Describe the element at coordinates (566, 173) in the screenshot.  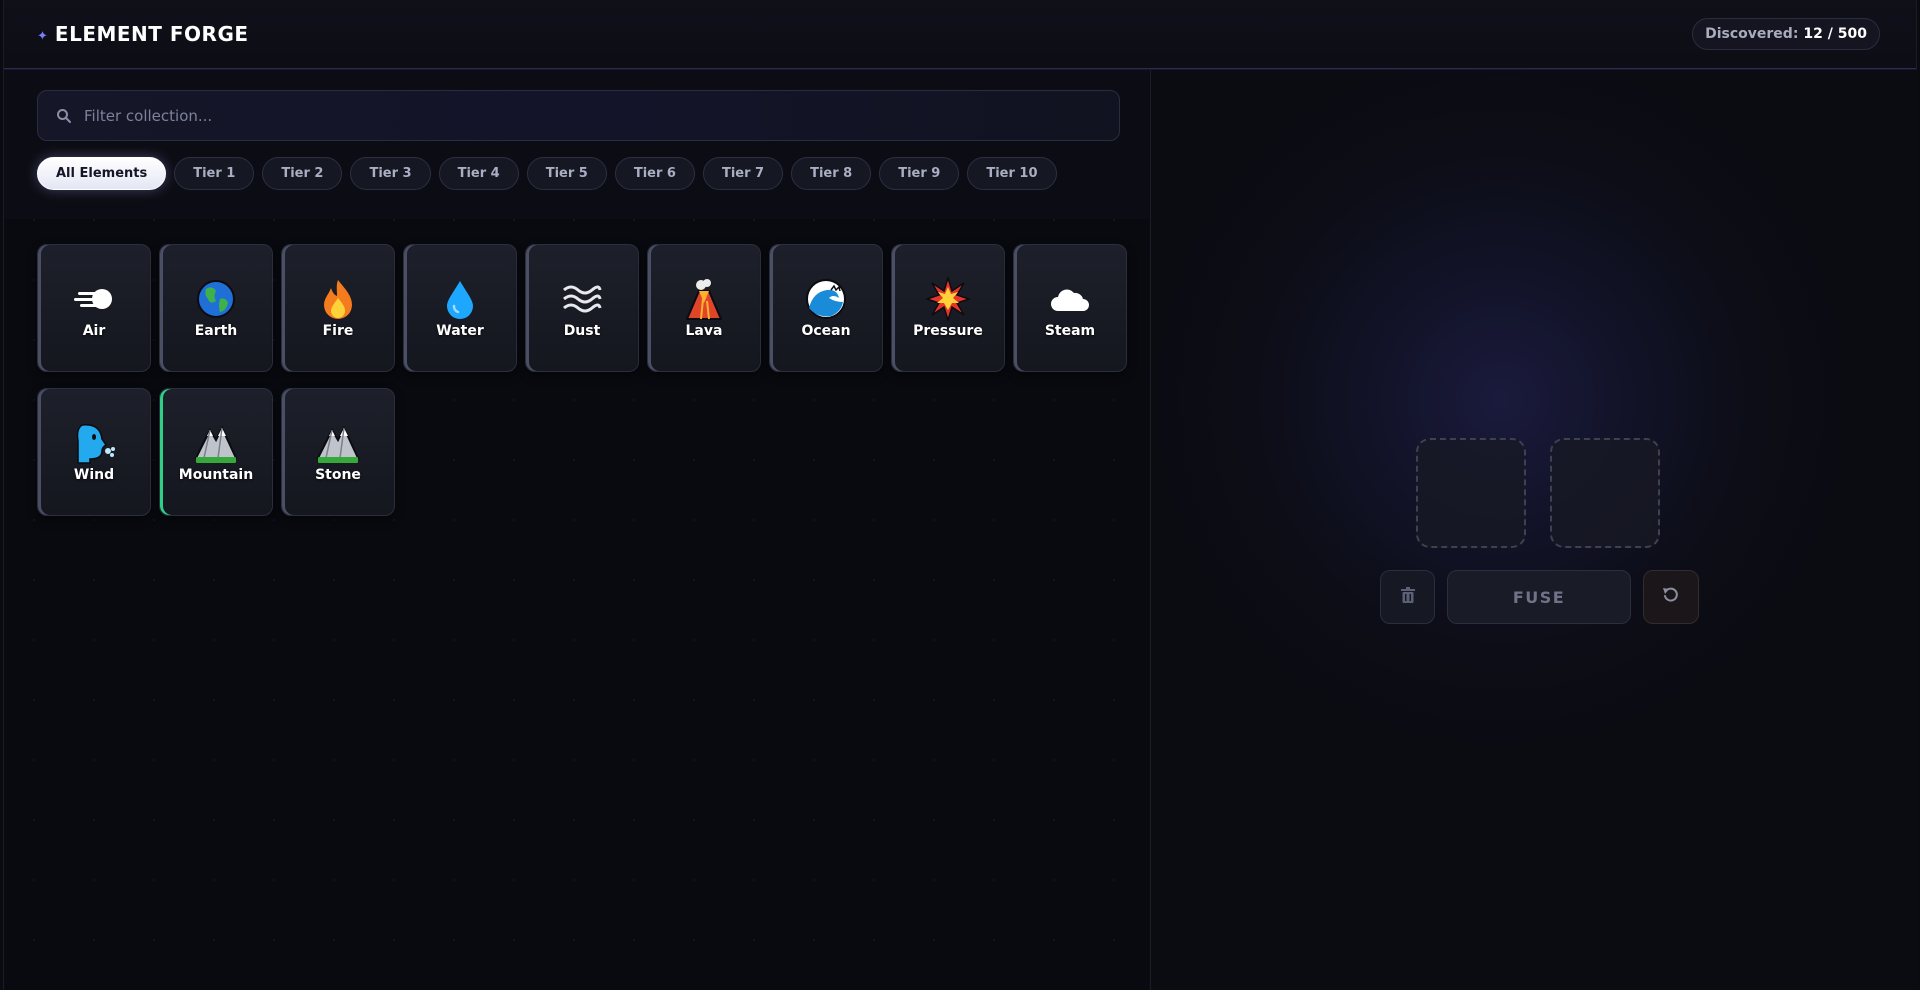
I see `tab-tier-5: Tier 5` at that location.